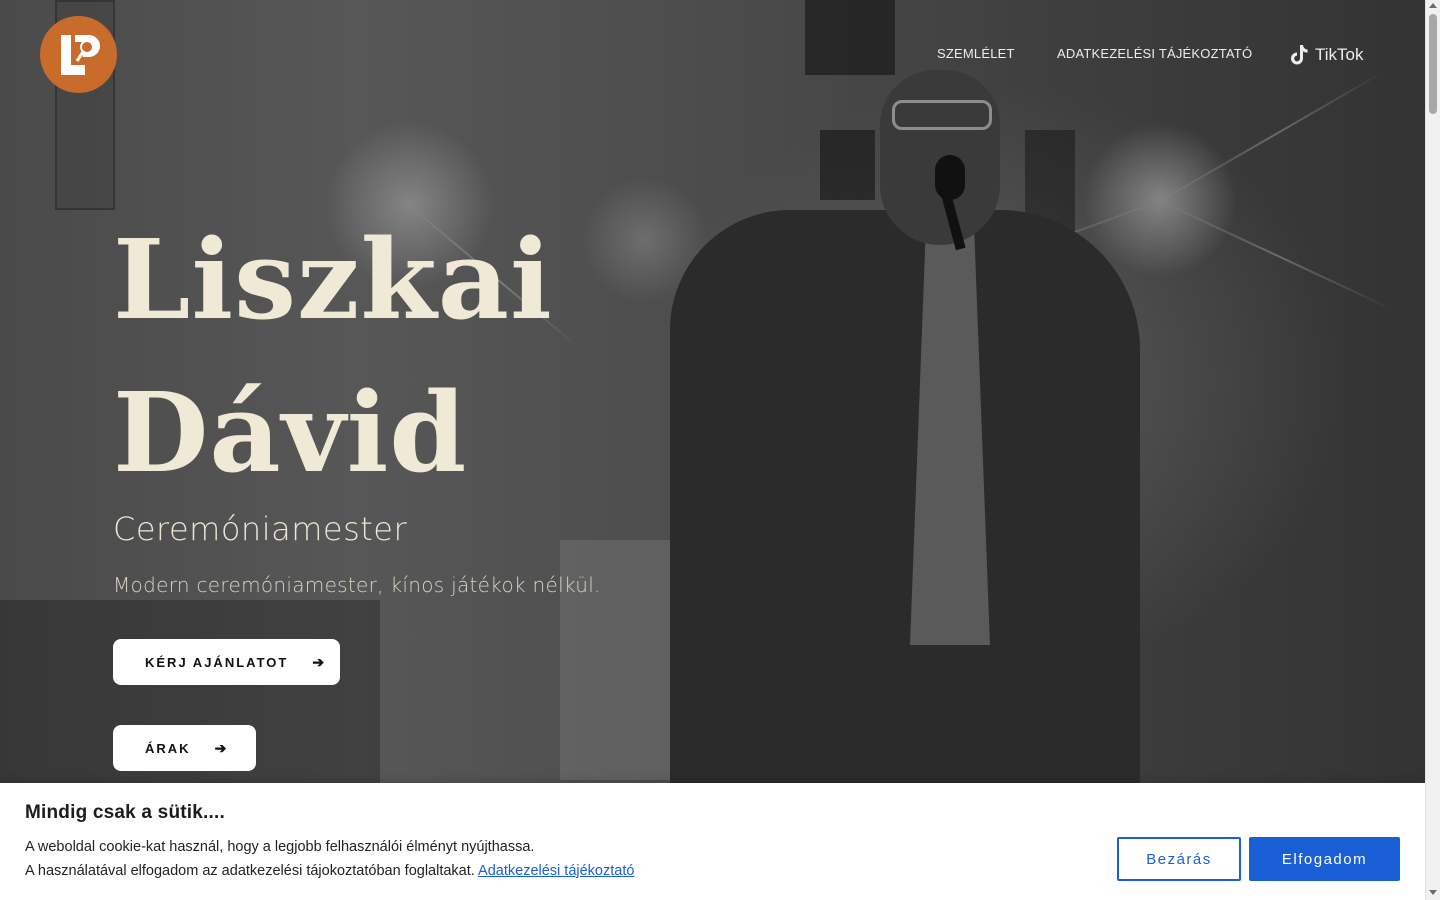 The height and width of the screenshot is (900, 1440). What do you see at coordinates (260, 529) in the screenshot?
I see `hero-subtitle: Ceremóniamester` at bounding box center [260, 529].